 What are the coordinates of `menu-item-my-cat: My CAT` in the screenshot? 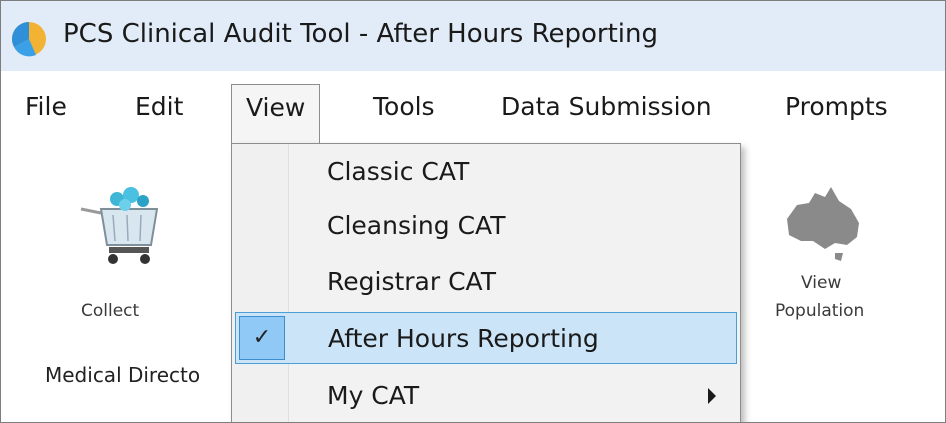 It's located at (486, 396).